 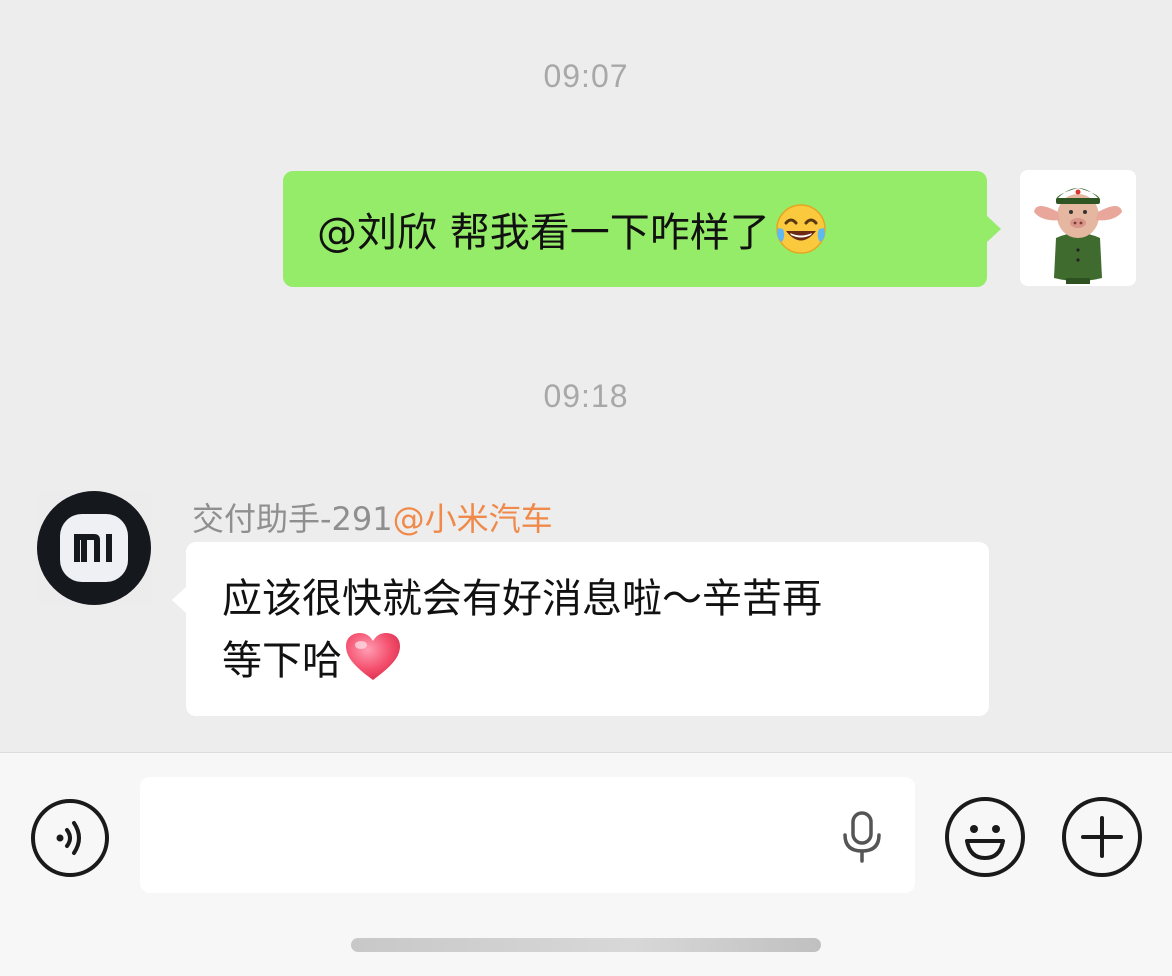 I want to click on face-with-tears-of-joy-icon, so click(x=801, y=229).